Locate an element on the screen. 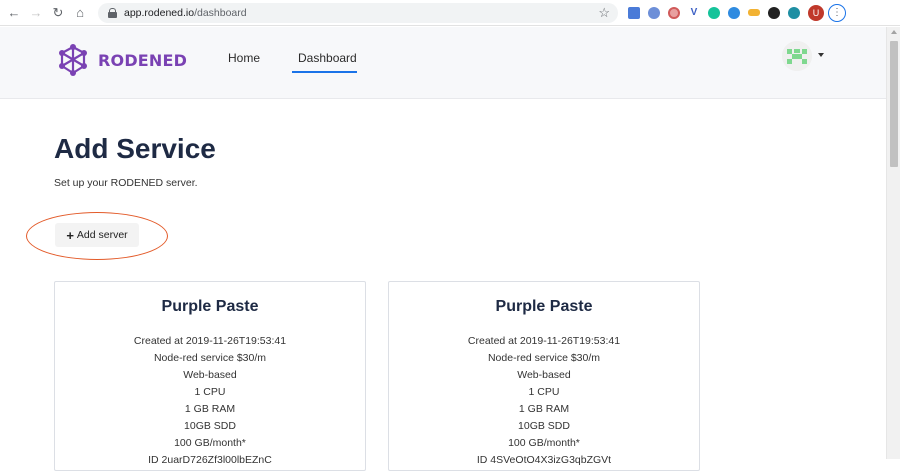 Image resolution: width=900 pixels, height=471 pixels. scroll-up-arrow-icon is located at coordinates (894, 32).